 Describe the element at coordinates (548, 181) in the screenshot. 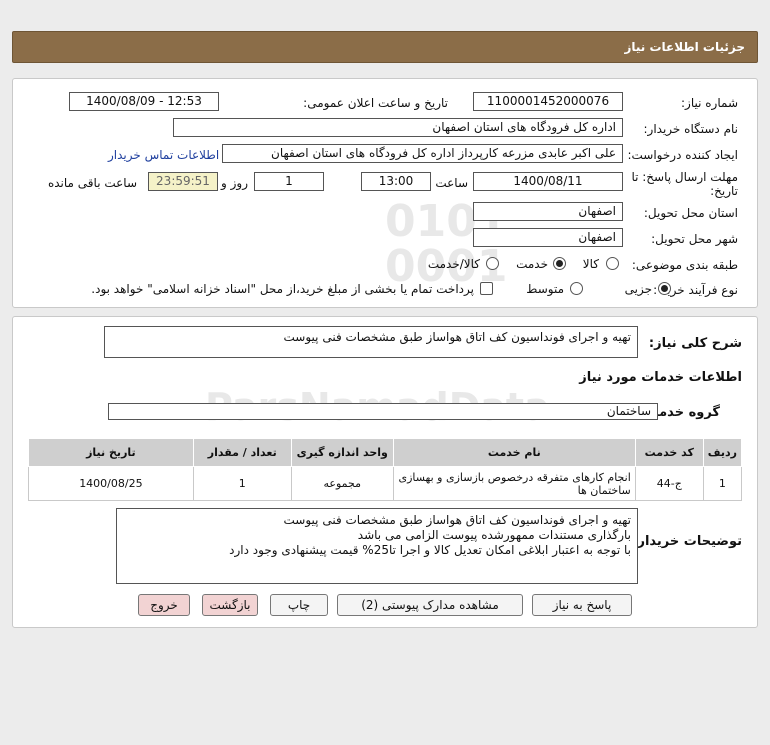

I see `deadline-date-field: 1400/08/11` at that location.